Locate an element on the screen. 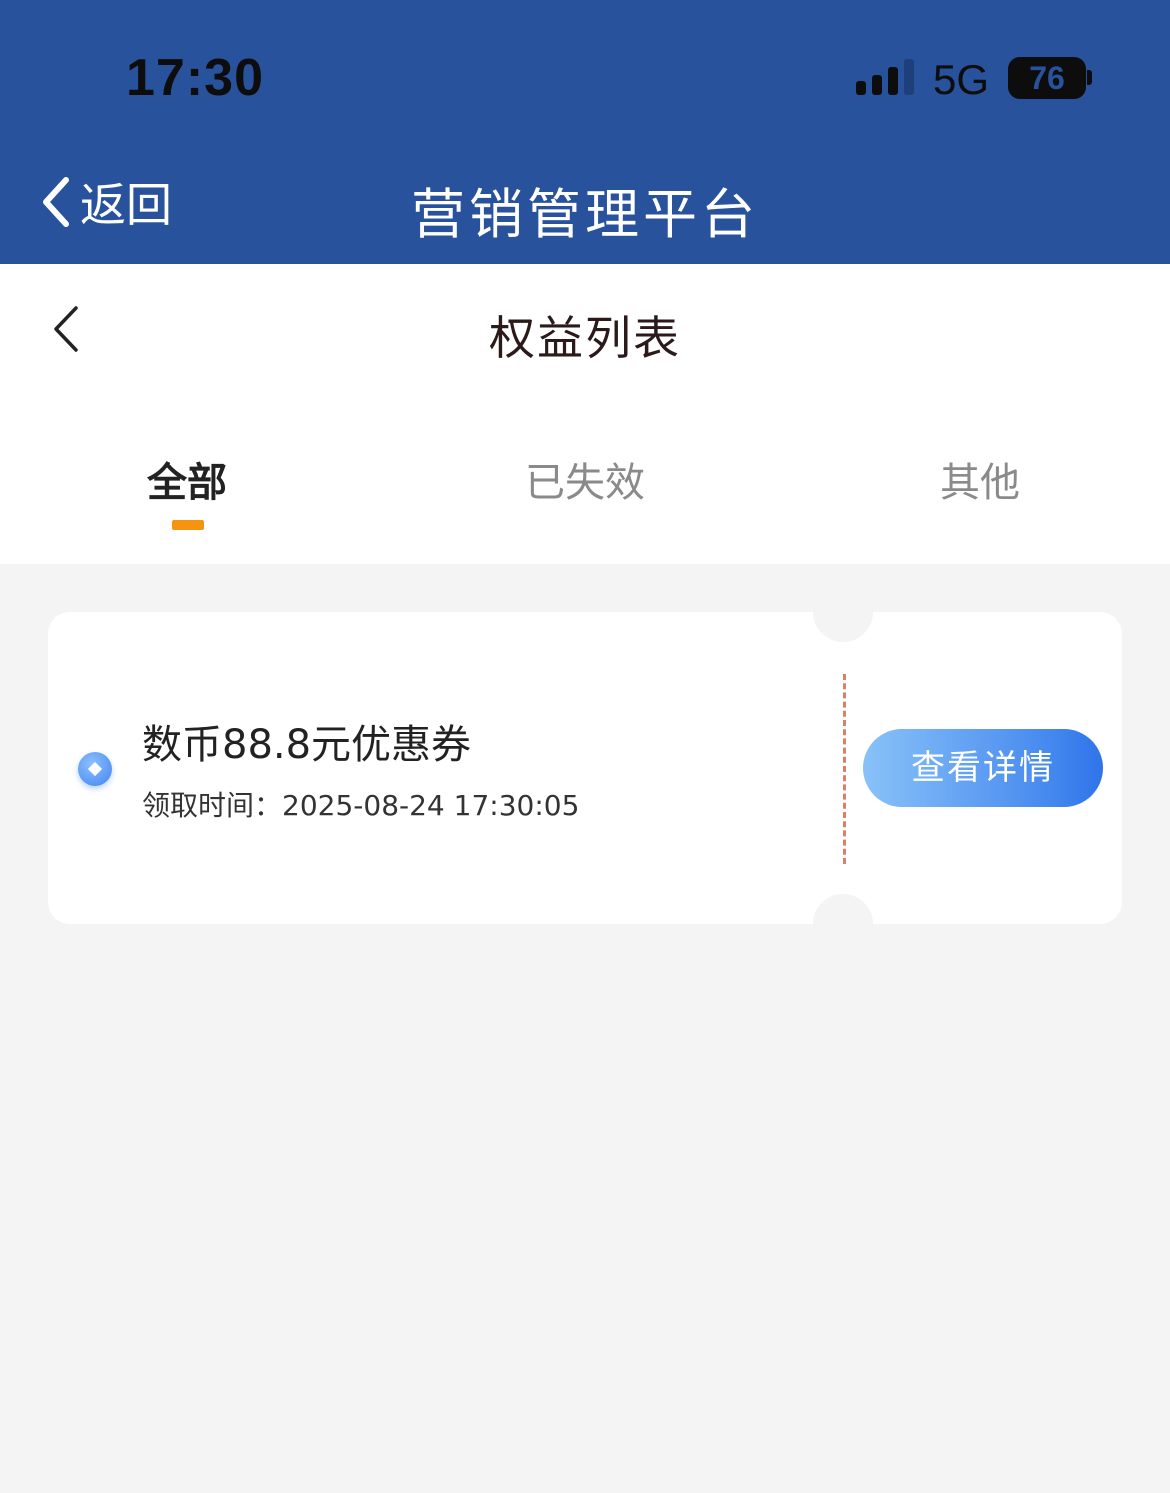 The width and height of the screenshot is (1170, 1493). claim-time-label: 领取时间： is located at coordinates (212, 805).